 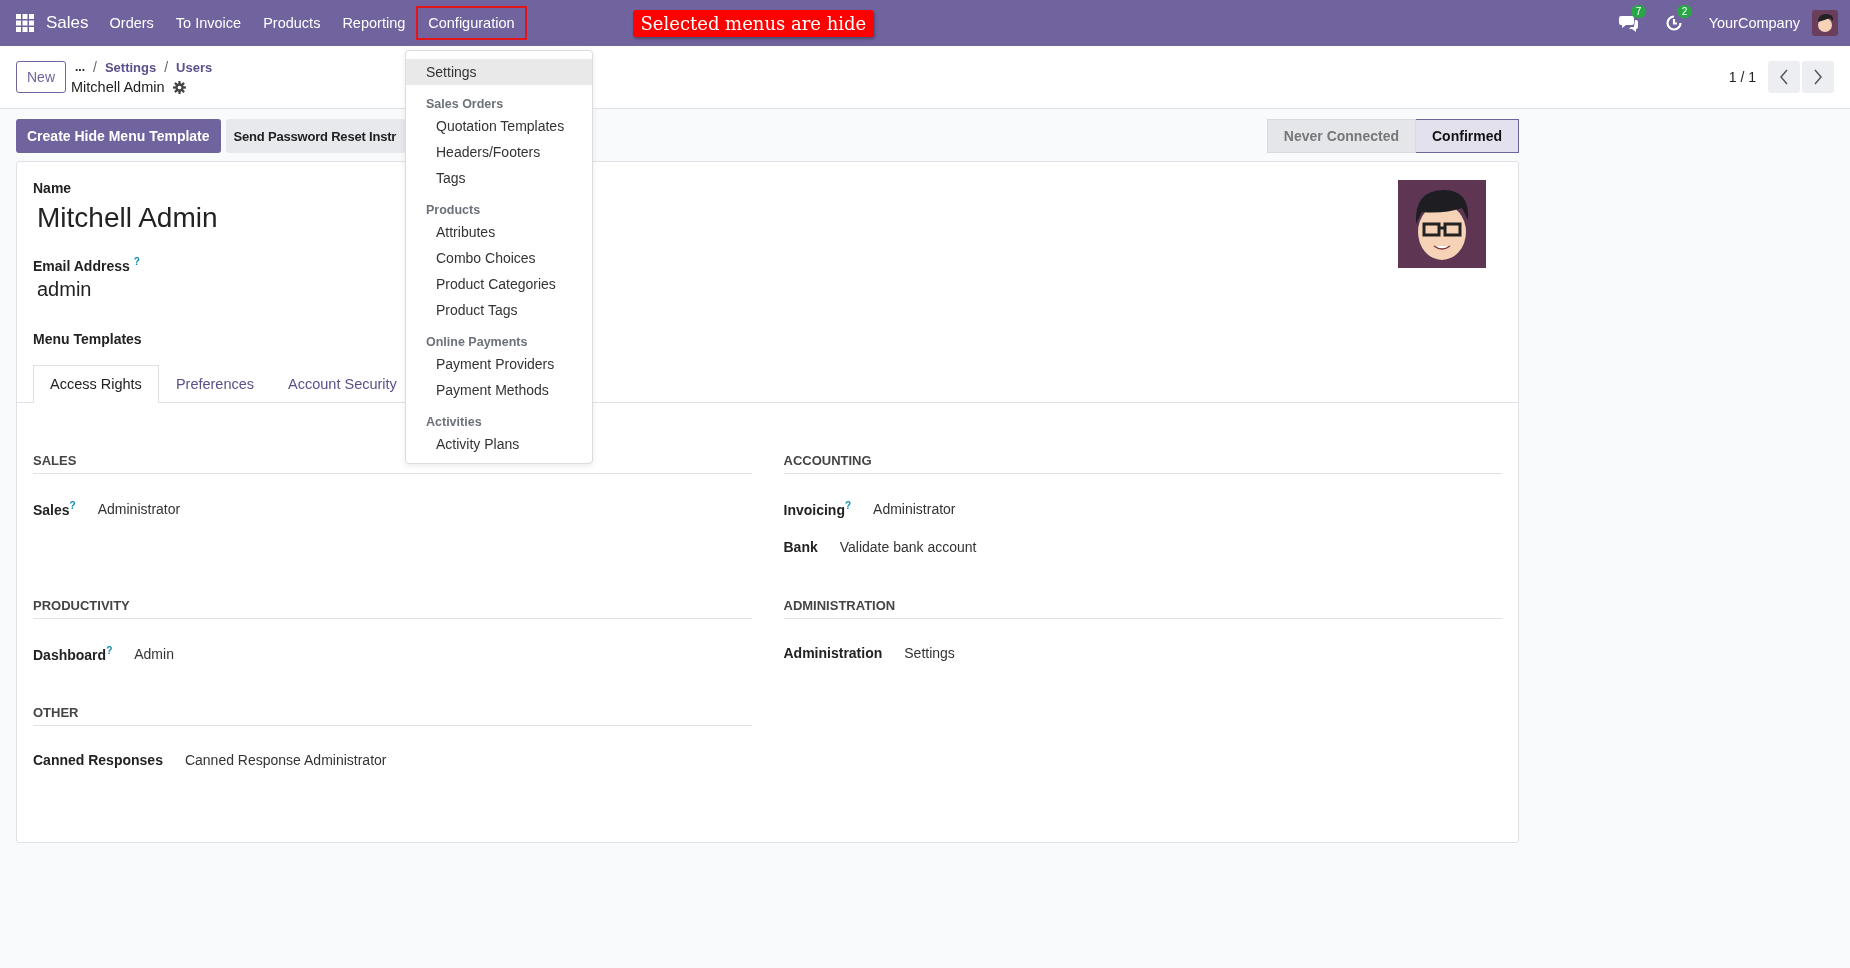 What do you see at coordinates (499, 232) in the screenshot?
I see `menu-item: Attributes` at bounding box center [499, 232].